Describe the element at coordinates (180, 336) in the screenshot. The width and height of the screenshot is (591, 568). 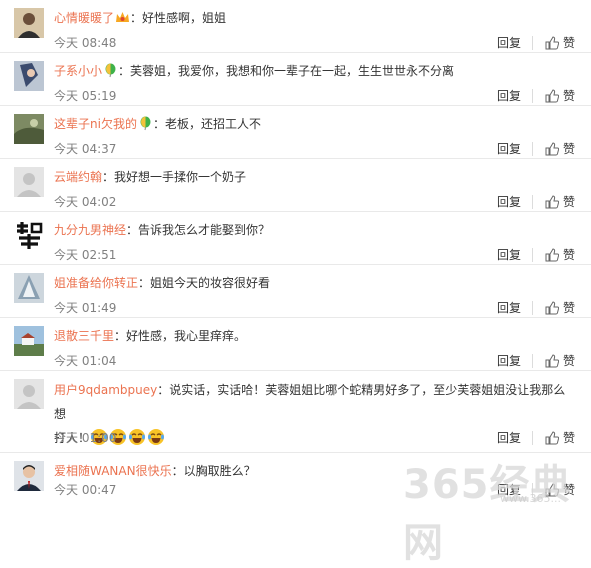
I see `comment-text: ：好性感，我心里痒痒。` at that location.